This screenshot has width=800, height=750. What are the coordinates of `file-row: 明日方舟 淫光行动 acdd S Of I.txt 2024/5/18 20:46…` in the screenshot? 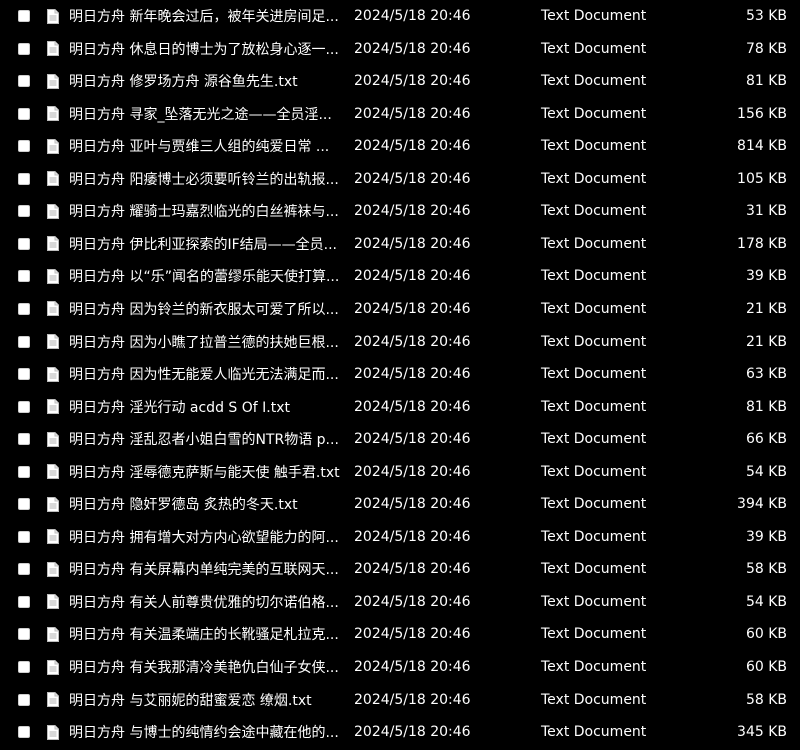 It's located at (400, 407).